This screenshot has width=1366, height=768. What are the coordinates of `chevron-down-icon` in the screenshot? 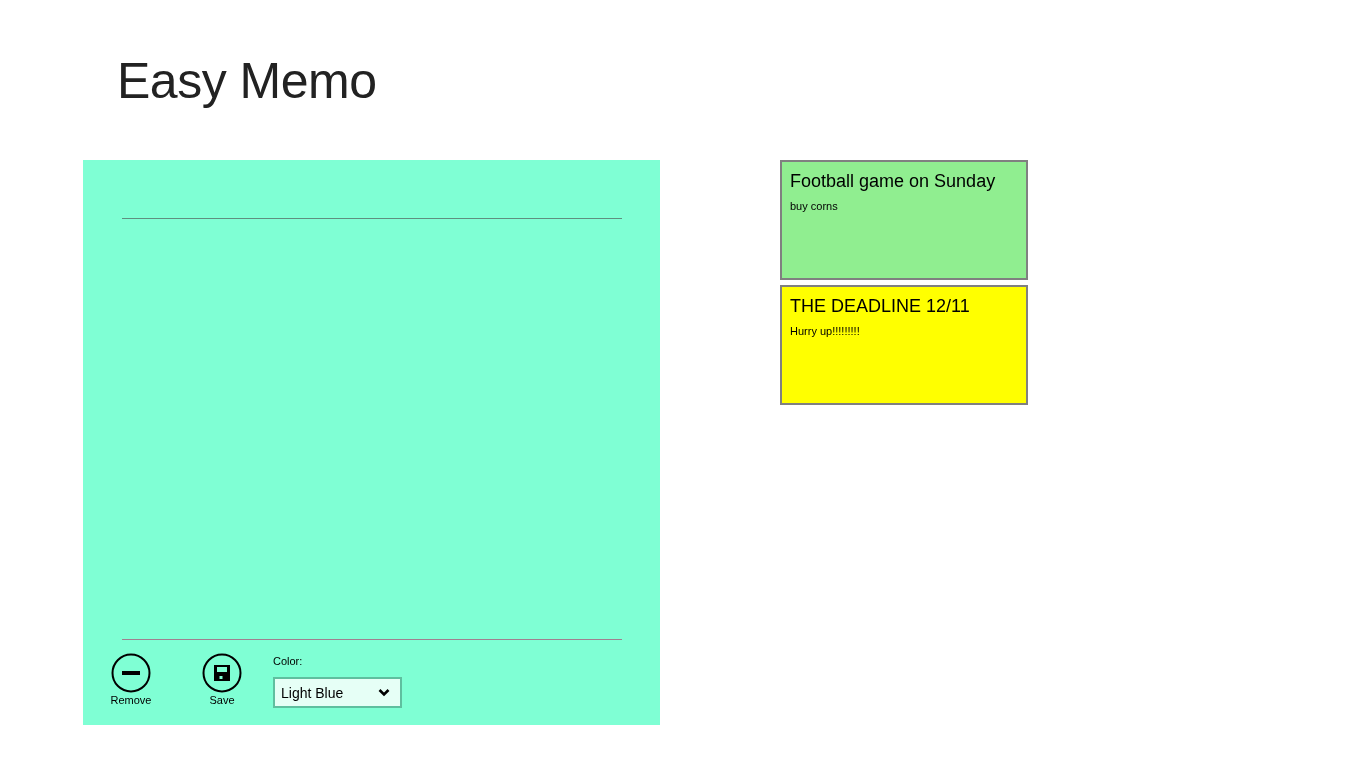 It's located at (384, 692).